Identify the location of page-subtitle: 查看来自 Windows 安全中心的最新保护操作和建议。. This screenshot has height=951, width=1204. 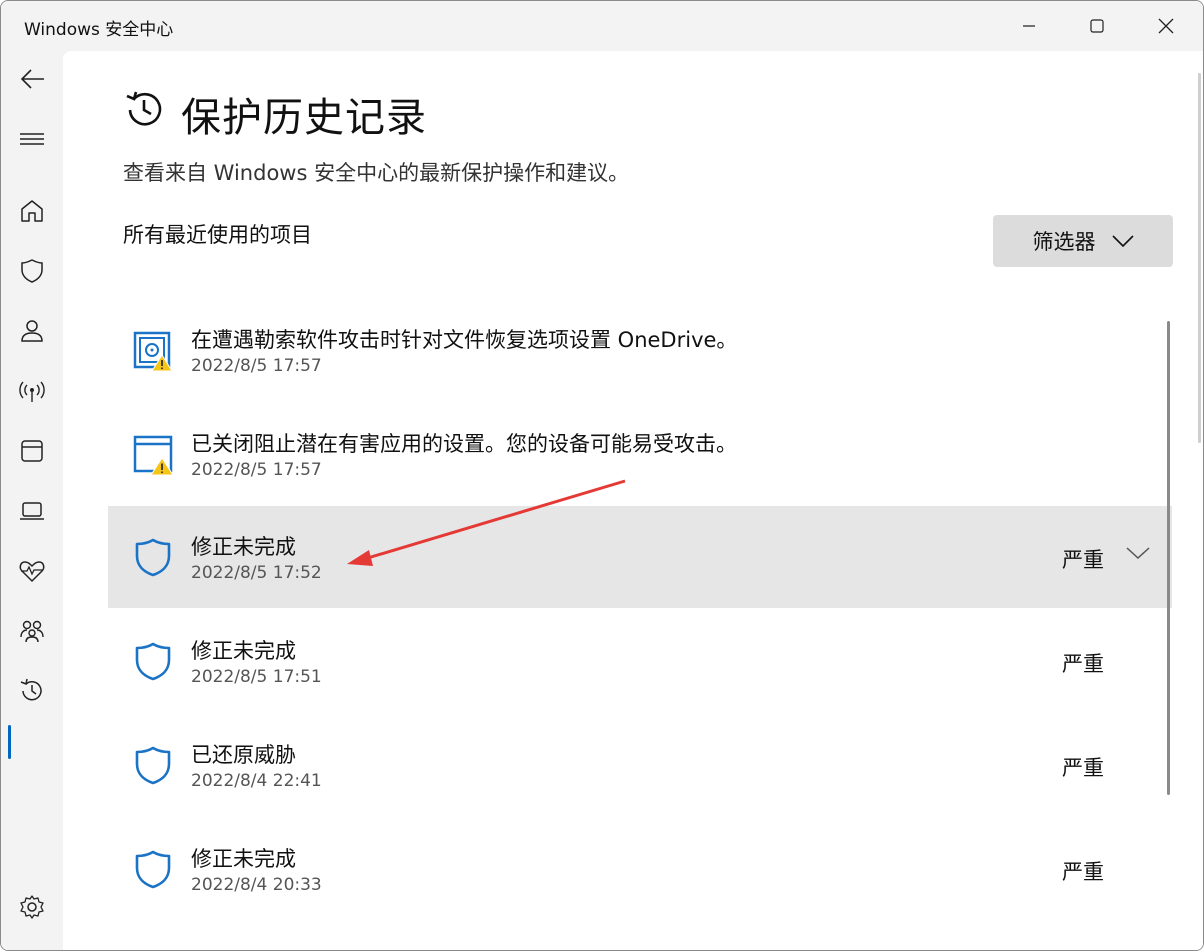
(376, 173).